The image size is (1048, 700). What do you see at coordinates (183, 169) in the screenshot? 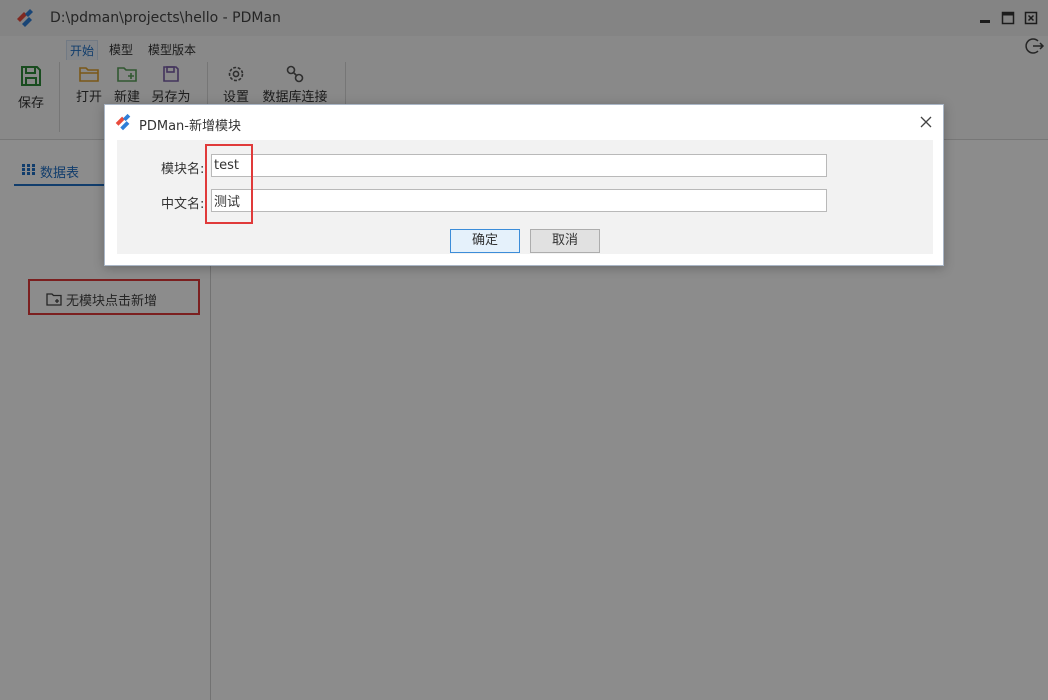
I see `module-name-label: 模块名:` at bounding box center [183, 169].